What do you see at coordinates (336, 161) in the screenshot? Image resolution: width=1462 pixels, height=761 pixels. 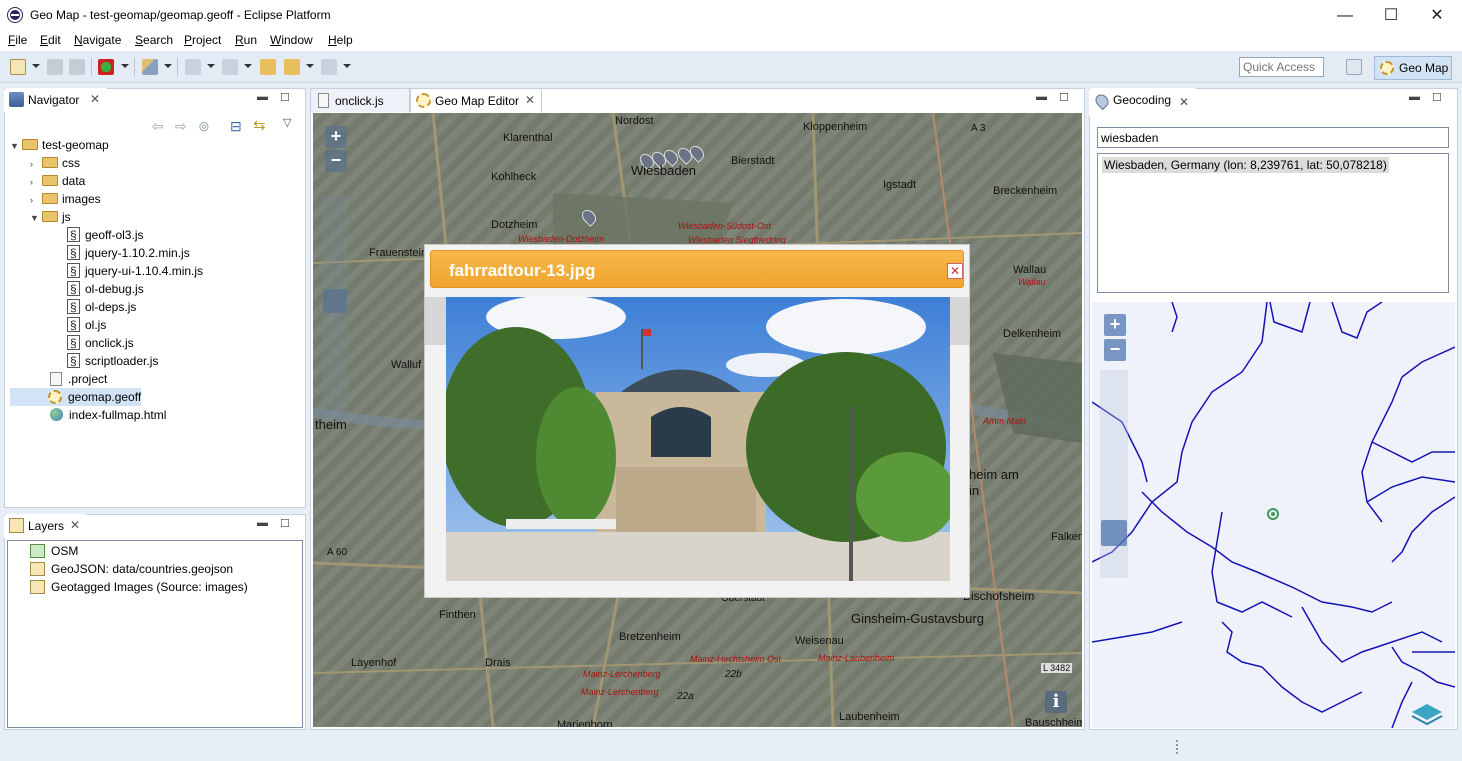 I see `zoom-out-button: −` at bounding box center [336, 161].